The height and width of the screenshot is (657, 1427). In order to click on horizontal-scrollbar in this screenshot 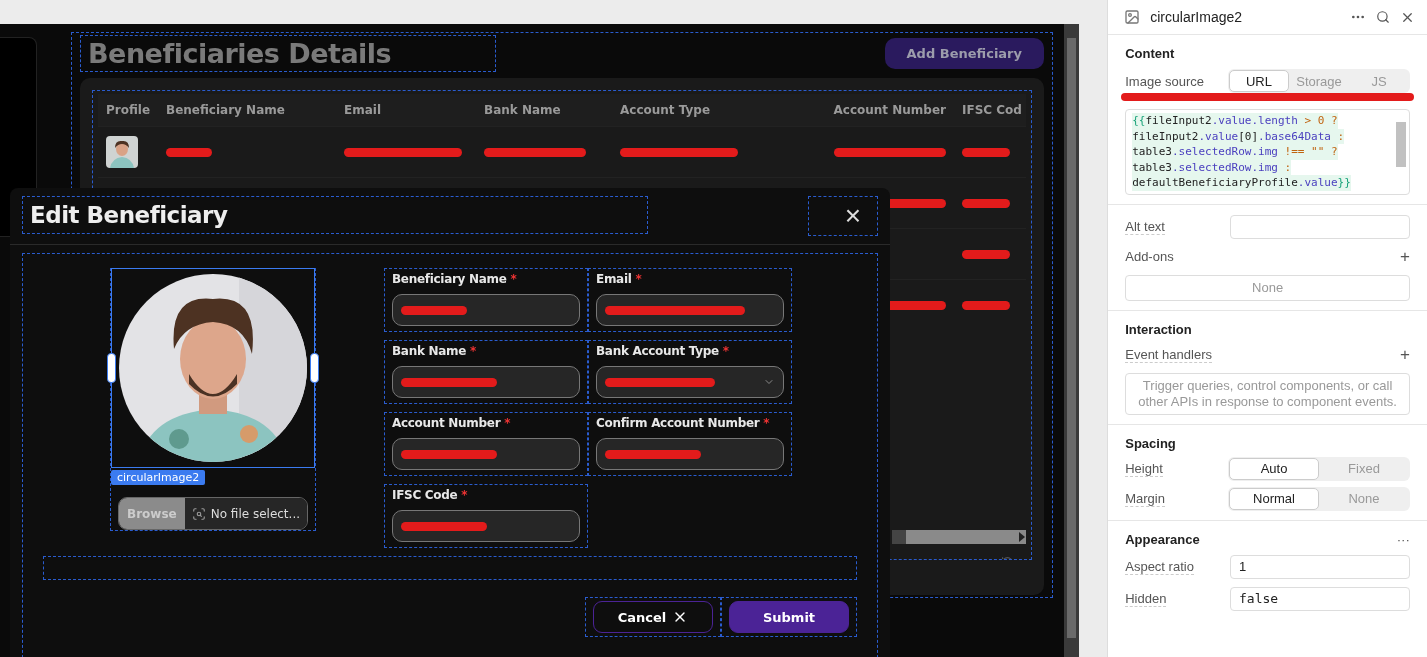, I will do `click(959, 537)`.